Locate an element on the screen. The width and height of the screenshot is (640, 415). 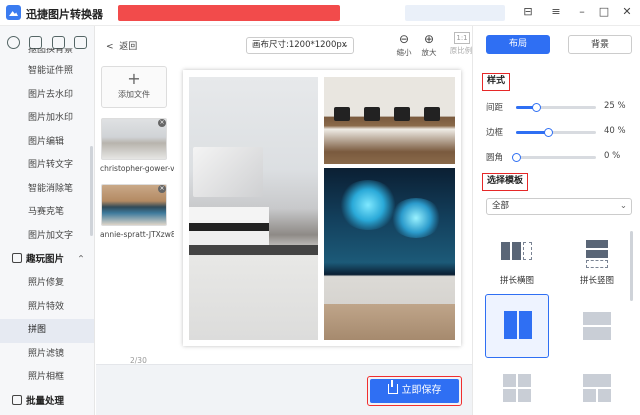
zoom-out-button: ⊖ 缩小 is located at coordinates (404, 44).